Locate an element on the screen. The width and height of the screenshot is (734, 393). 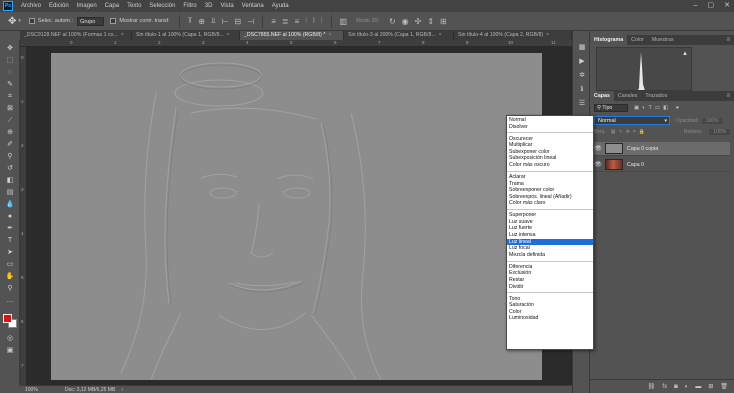
eraser-tool-icon: ◧ is located at coordinates (10, 181).